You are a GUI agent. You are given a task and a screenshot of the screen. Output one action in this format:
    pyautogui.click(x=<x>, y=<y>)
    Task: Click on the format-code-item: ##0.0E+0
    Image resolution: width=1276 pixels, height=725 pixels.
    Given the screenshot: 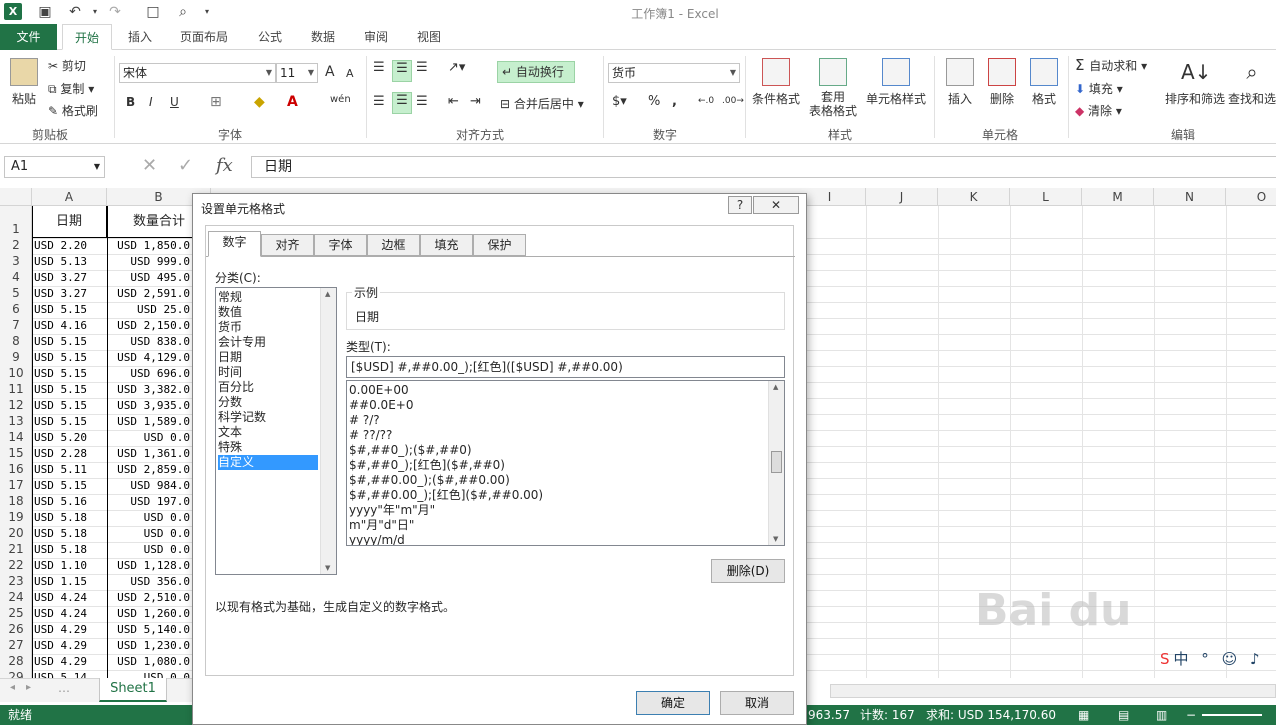 What is the action you would take?
    pyautogui.click(x=381, y=405)
    